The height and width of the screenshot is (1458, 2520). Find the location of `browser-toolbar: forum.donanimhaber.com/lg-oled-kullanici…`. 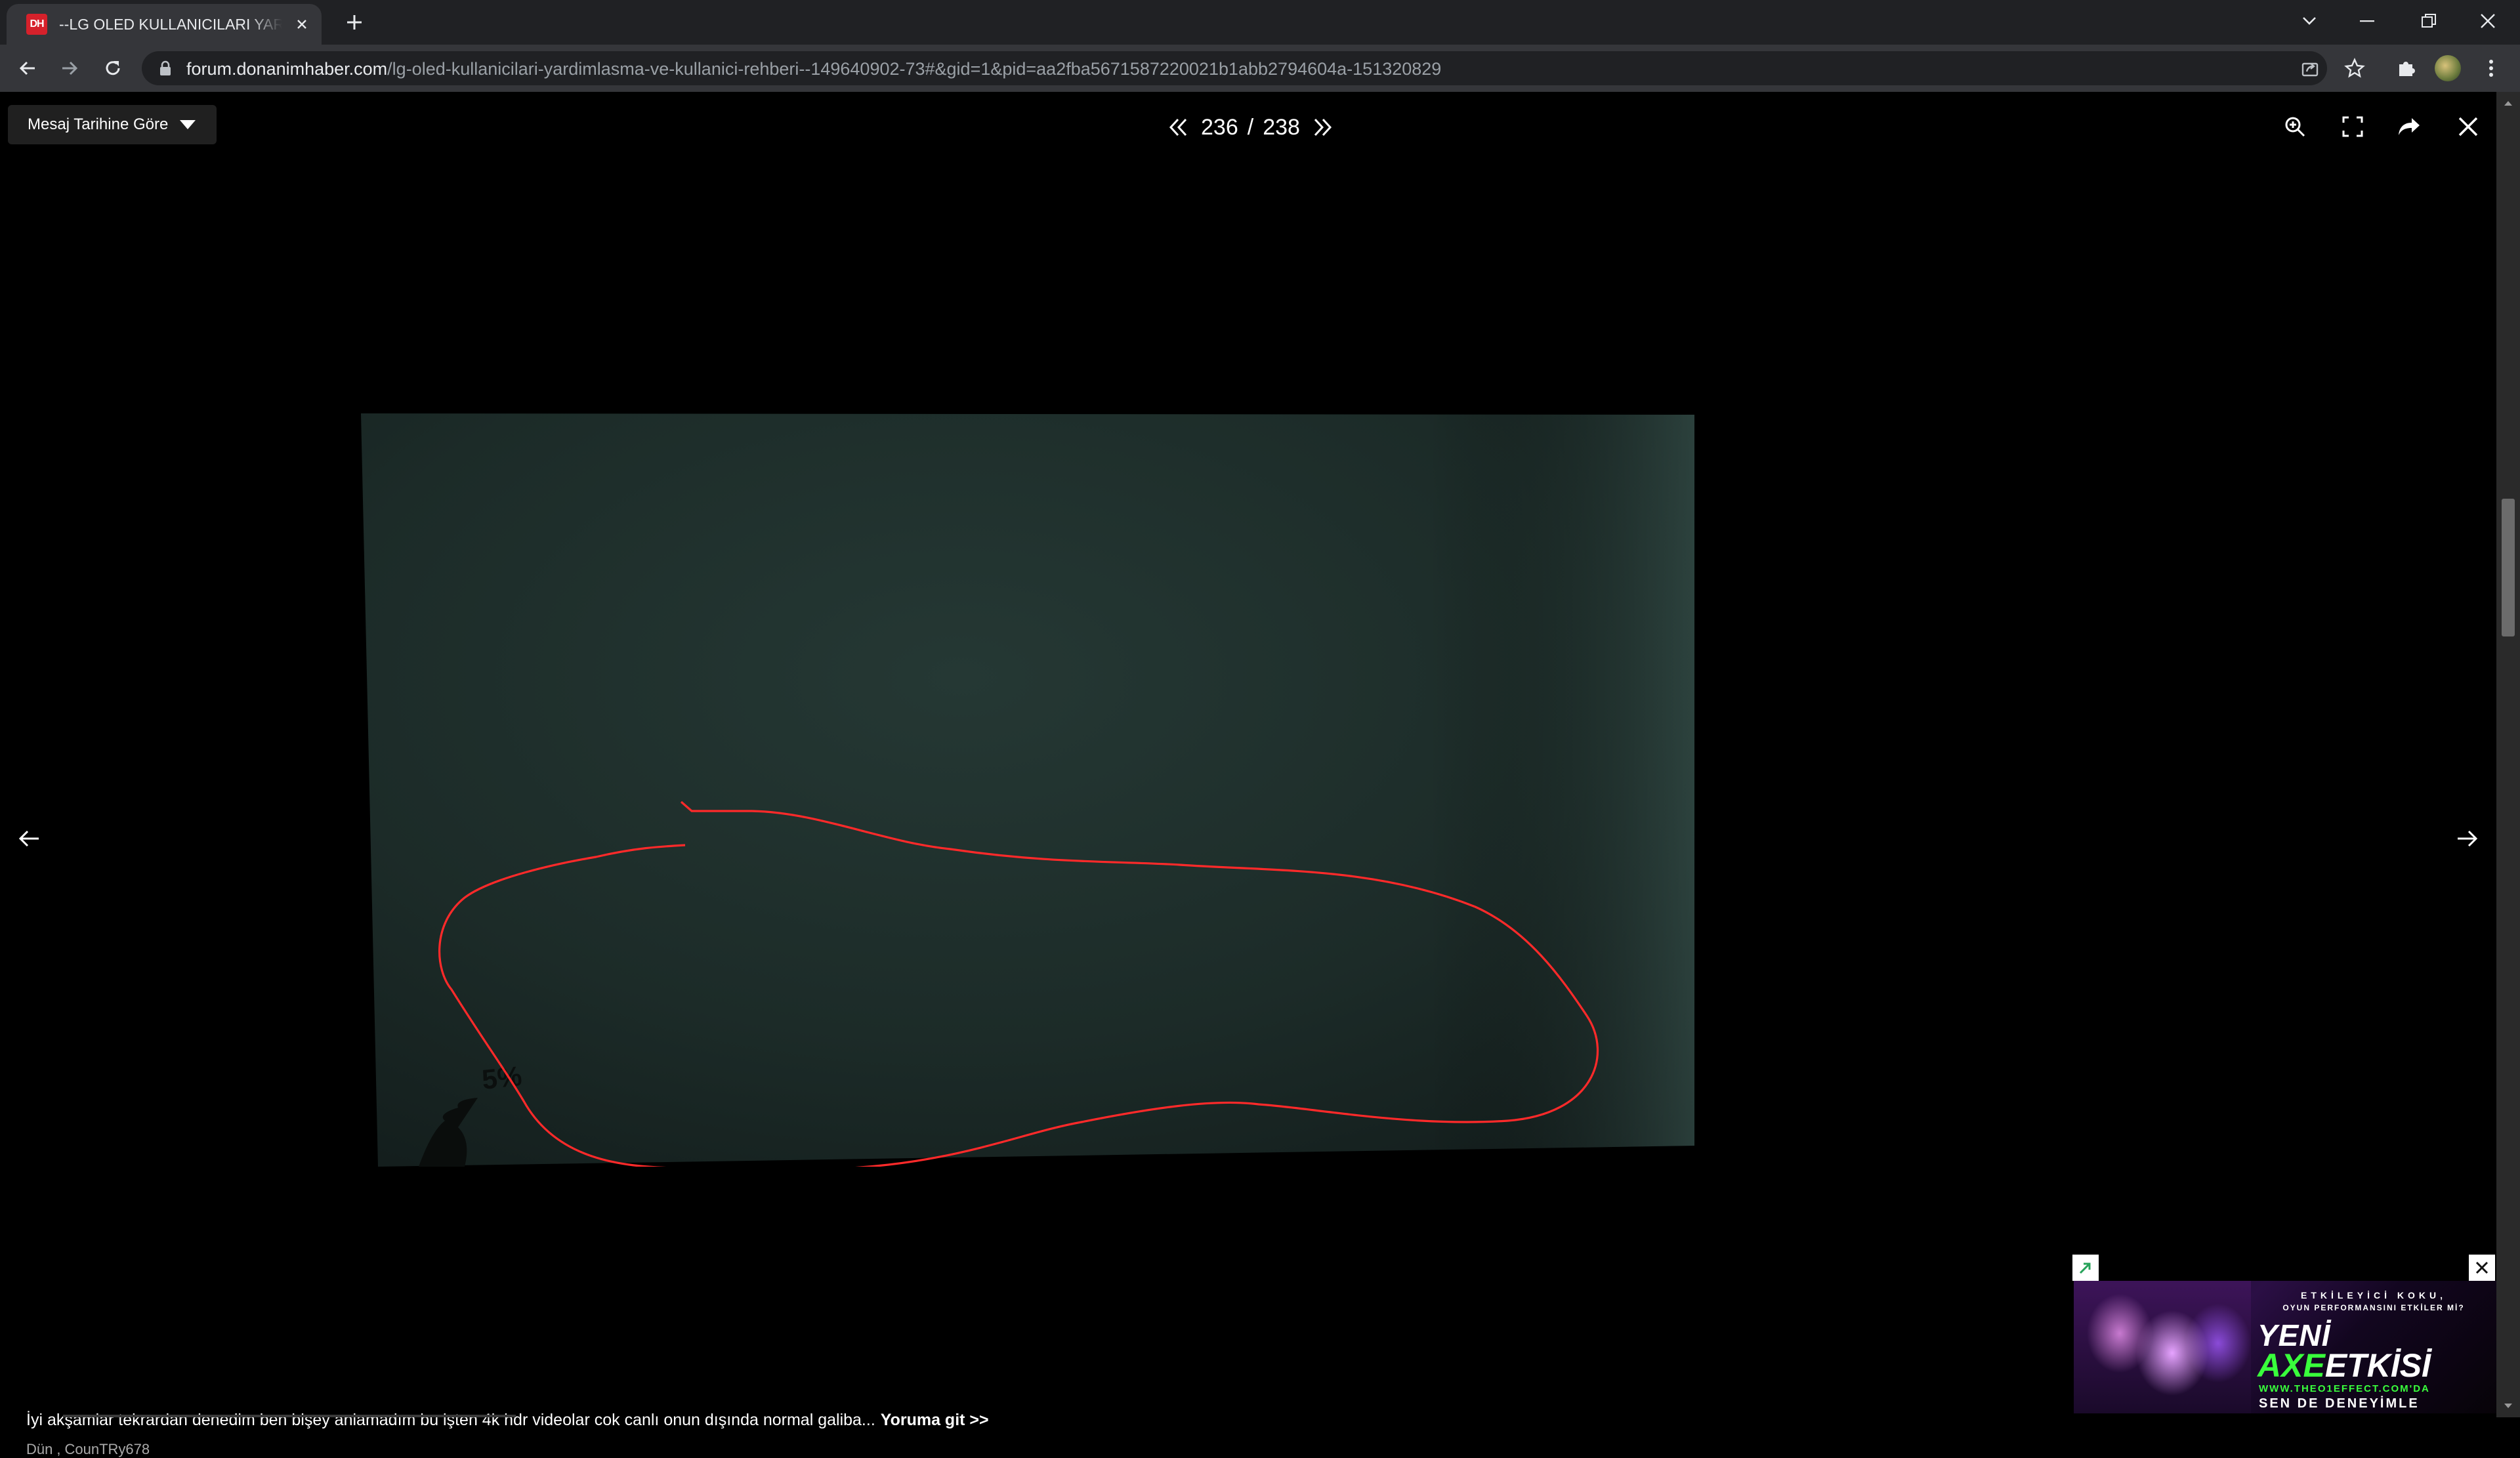

browser-toolbar: forum.donanimhaber.com/lg-oled-kullanici… is located at coordinates (1260, 68).